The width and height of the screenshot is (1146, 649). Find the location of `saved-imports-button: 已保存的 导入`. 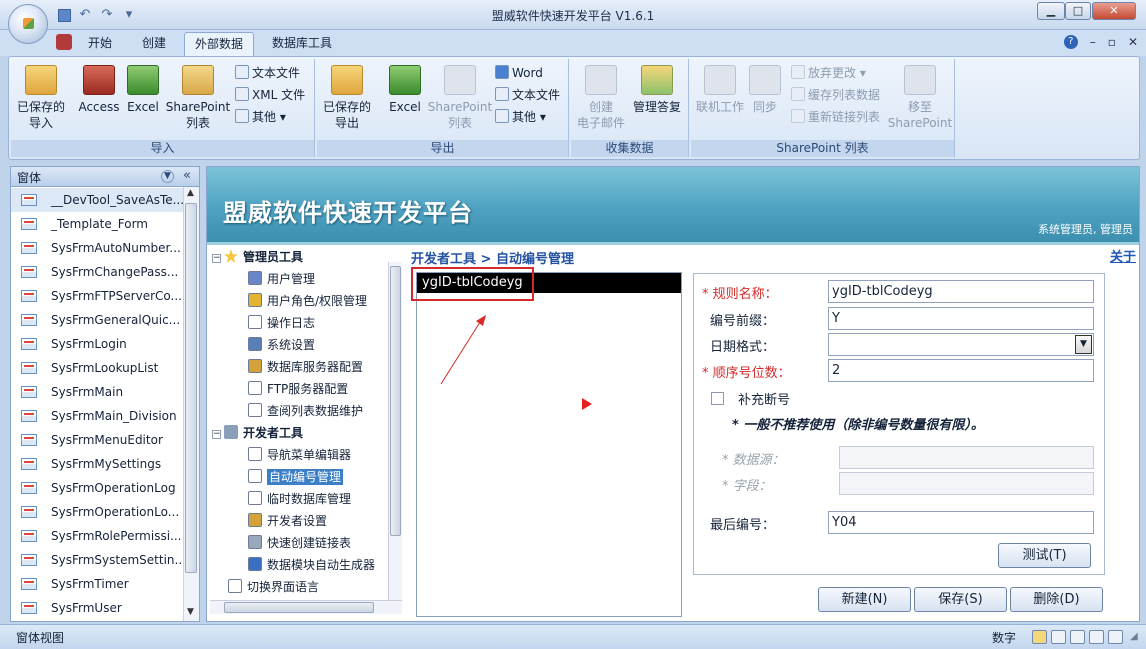

saved-imports-button: 已保存的 导入 is located at coordinates (41, 98).